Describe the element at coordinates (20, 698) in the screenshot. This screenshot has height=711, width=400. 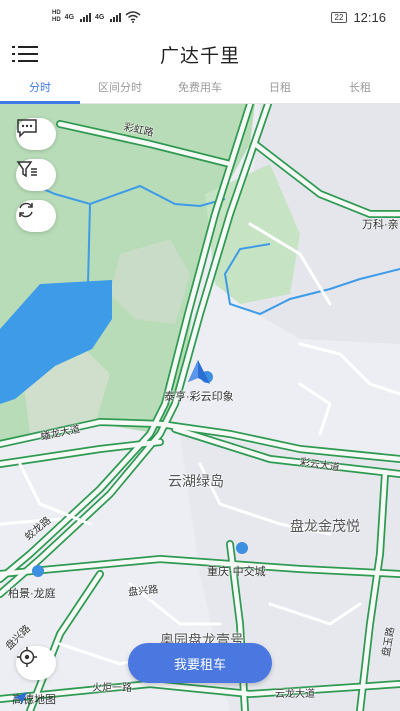
I see `amap-logo-icon` at that location.